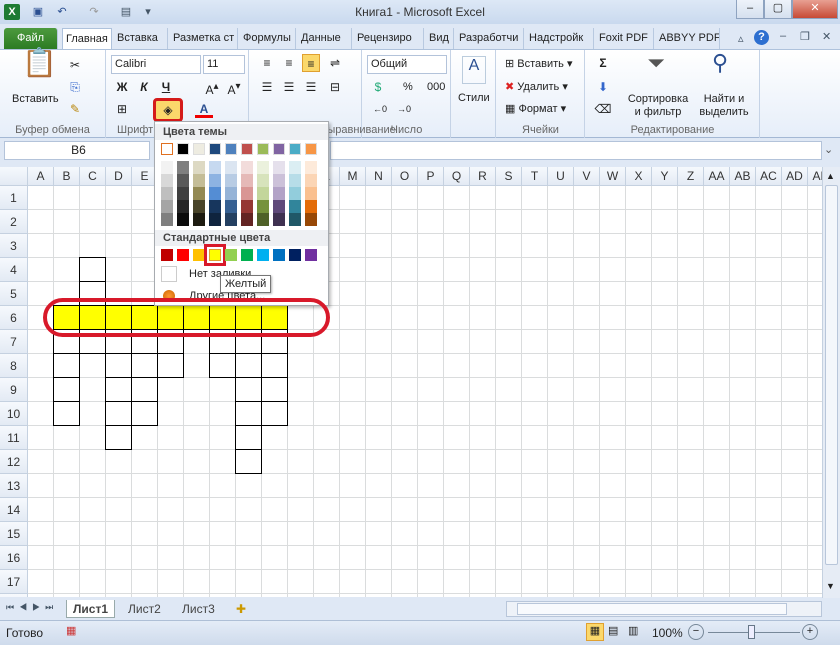 The width and height of the screenshot is (840, 645). Describe the element at coordinates (14, 270) in the screenshot. I see `row-header: 4` at that location.